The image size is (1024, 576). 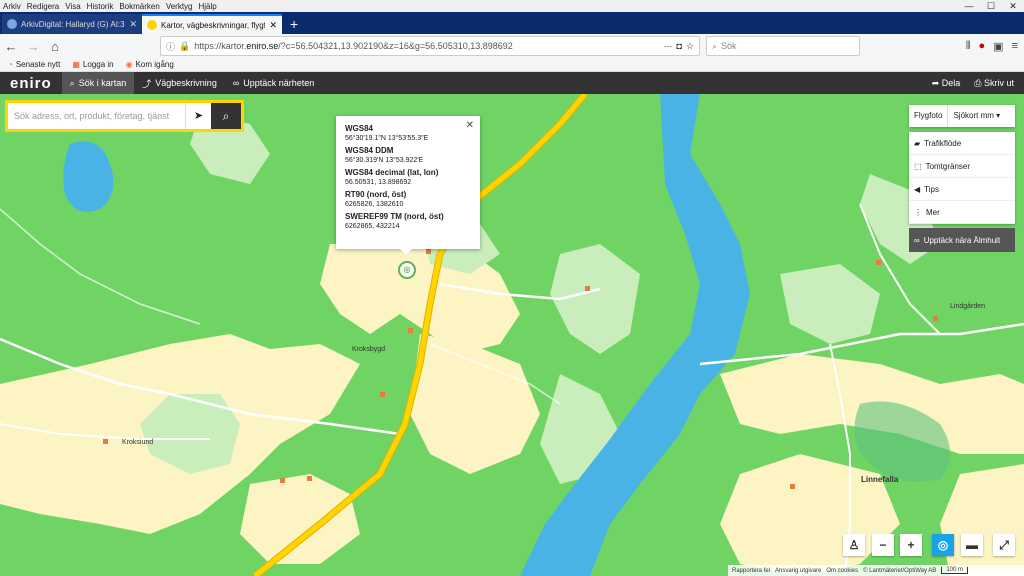 I want to click on tab-arkivdigital: ArkivDigital: Hallaryd (G) AI:3 ... ✕, so click(x=72, y=24).